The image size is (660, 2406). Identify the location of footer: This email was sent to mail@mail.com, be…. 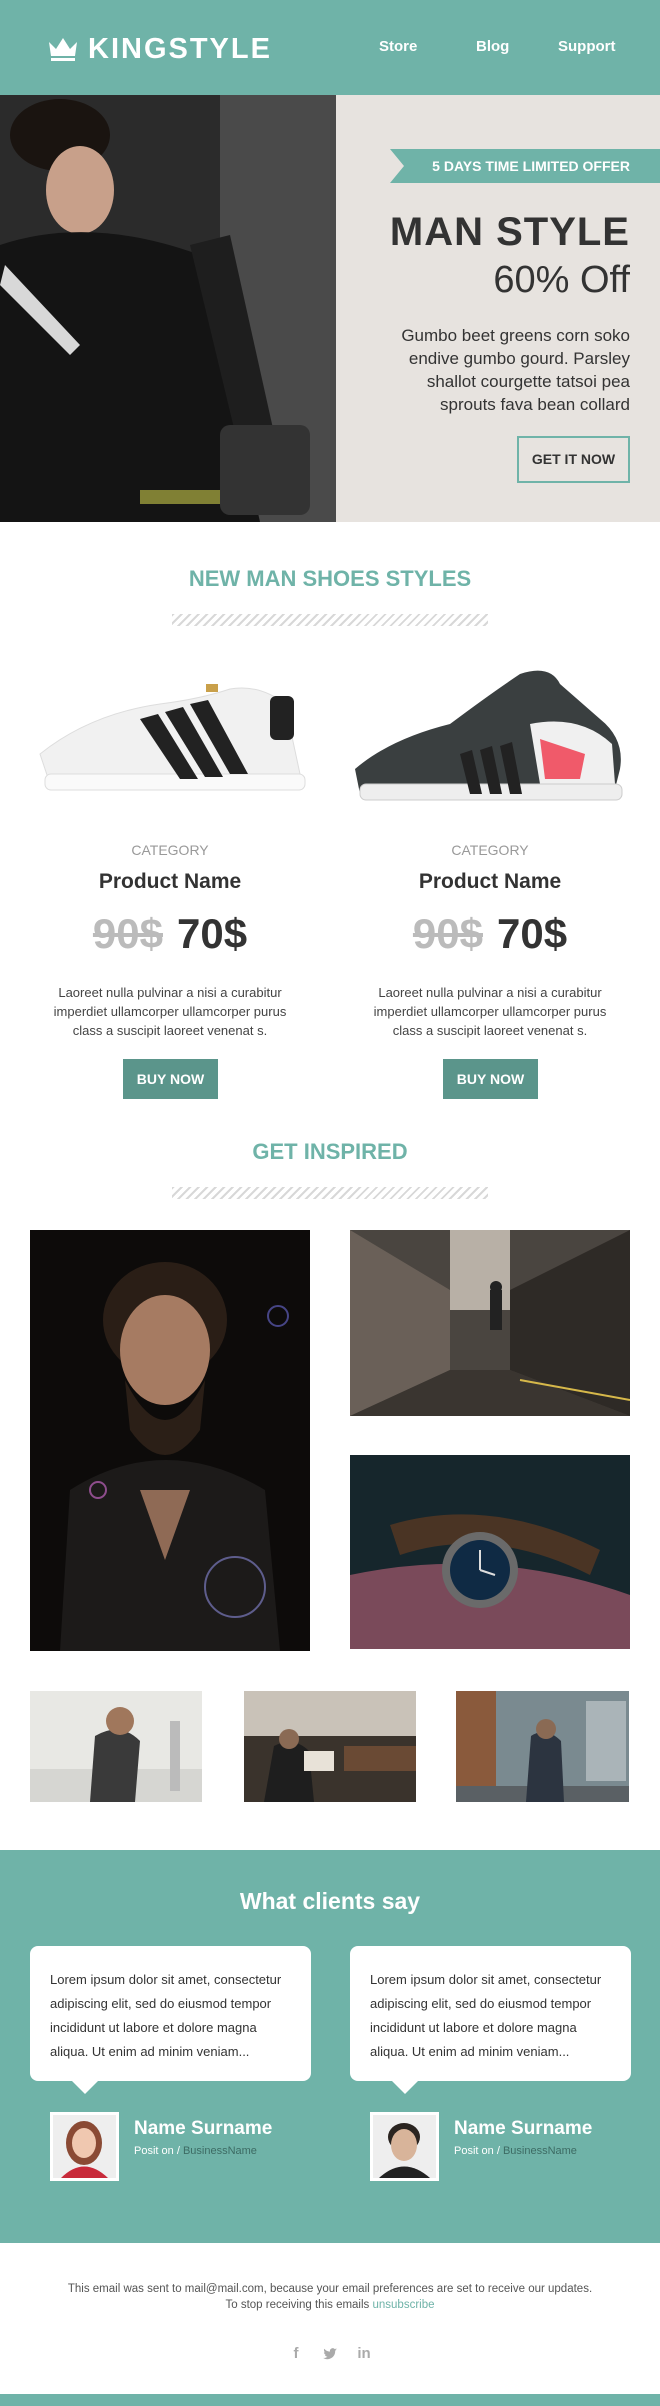
(330, 2324).